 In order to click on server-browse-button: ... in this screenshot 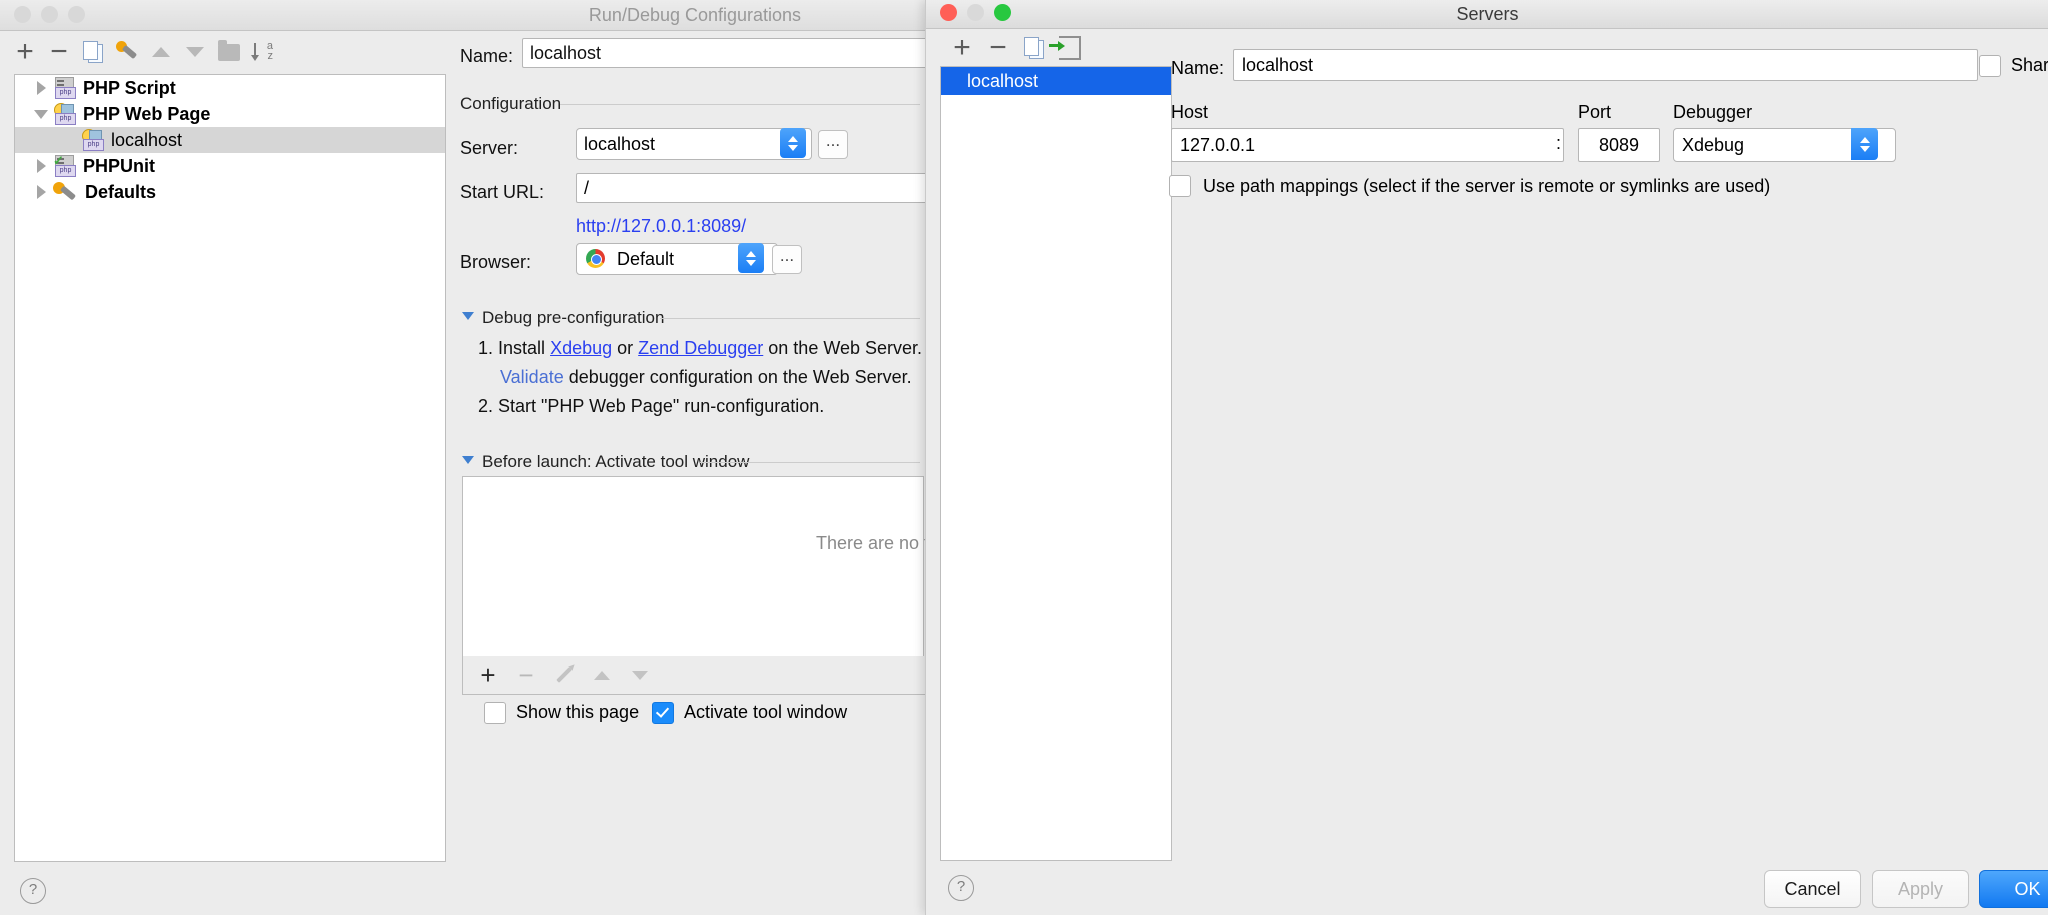, I will do `click(833, 144)`.